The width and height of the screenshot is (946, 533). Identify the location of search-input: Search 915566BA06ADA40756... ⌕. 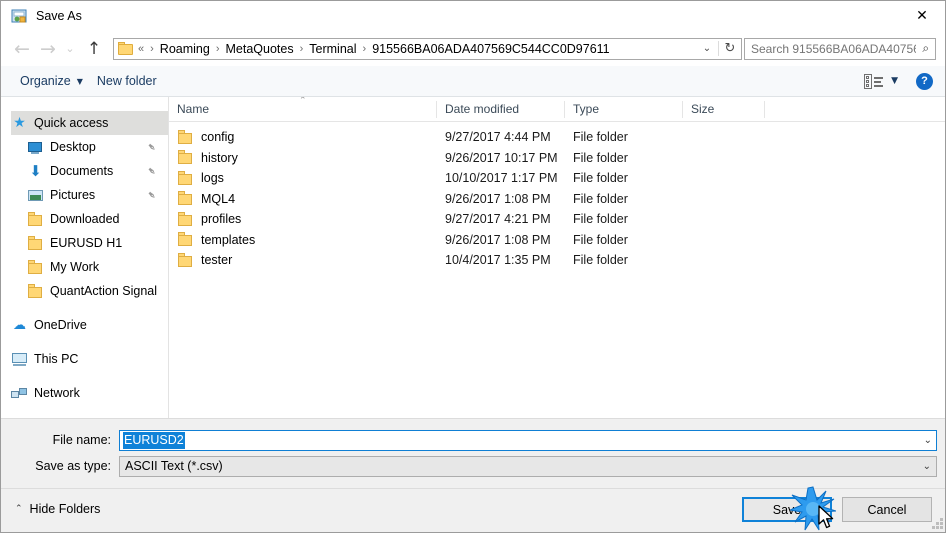
(840, 48).